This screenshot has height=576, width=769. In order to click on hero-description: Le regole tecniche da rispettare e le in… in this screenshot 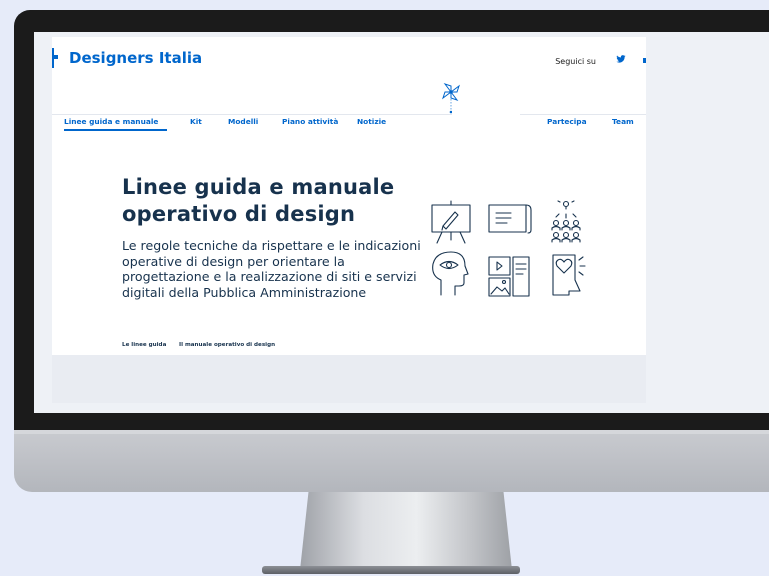, I will do `click(271, 269)`.